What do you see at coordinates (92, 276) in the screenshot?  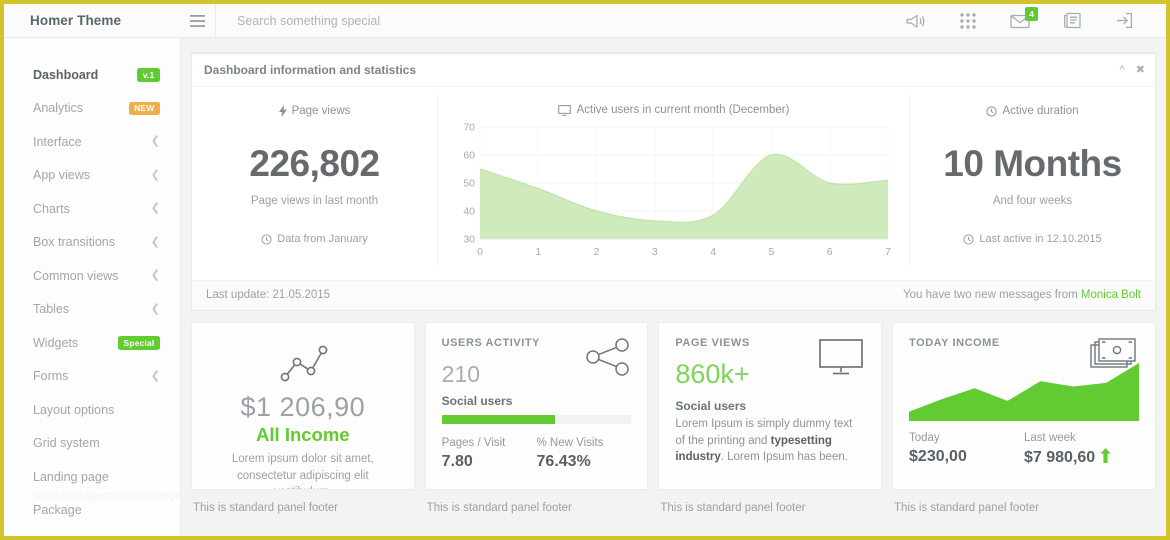 I see `sidebar-item-common-views: Common views ❮` at bounding box center [92, 276].